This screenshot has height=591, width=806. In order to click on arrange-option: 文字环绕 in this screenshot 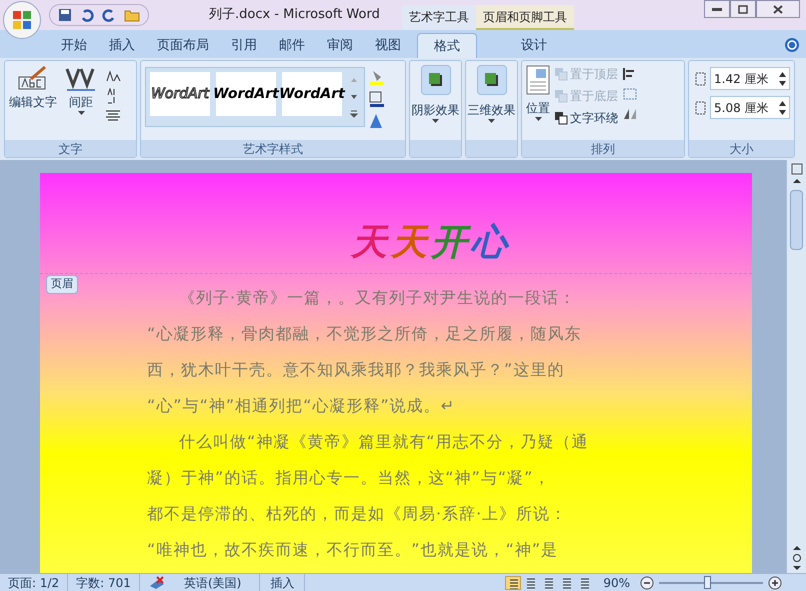, I will do `click(586, 118)`.